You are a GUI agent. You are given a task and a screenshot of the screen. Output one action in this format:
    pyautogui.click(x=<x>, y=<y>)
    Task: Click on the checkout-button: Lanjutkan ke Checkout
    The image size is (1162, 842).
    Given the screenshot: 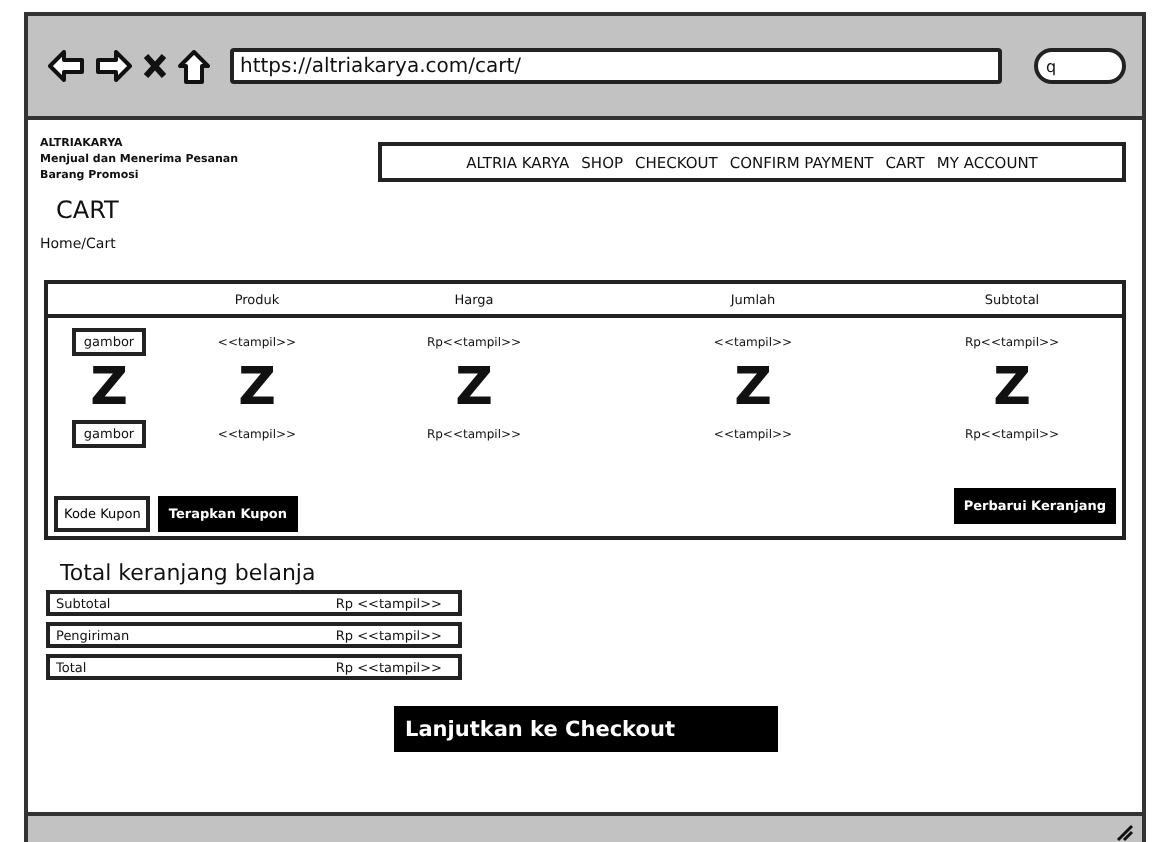 What is the action you would take?
    pyautogui.click(x=585, y=729)
    